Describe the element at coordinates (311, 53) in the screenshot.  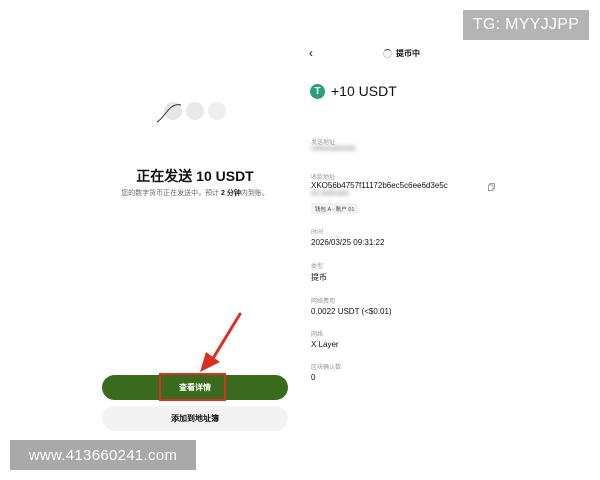
I see `back-arrow-icon: ‹` at that location.